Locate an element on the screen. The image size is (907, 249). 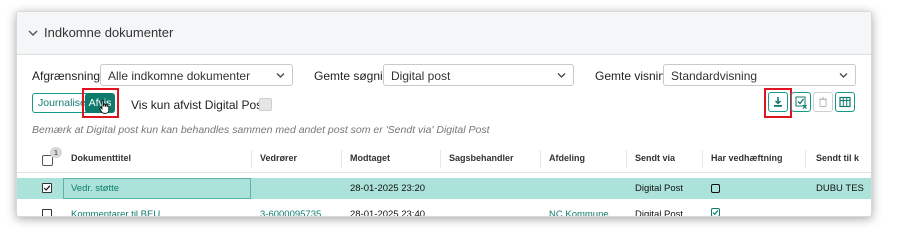
vis-kun-afvist-label: Vis kun afvist Digital Post is located at coordinates (198, 105).